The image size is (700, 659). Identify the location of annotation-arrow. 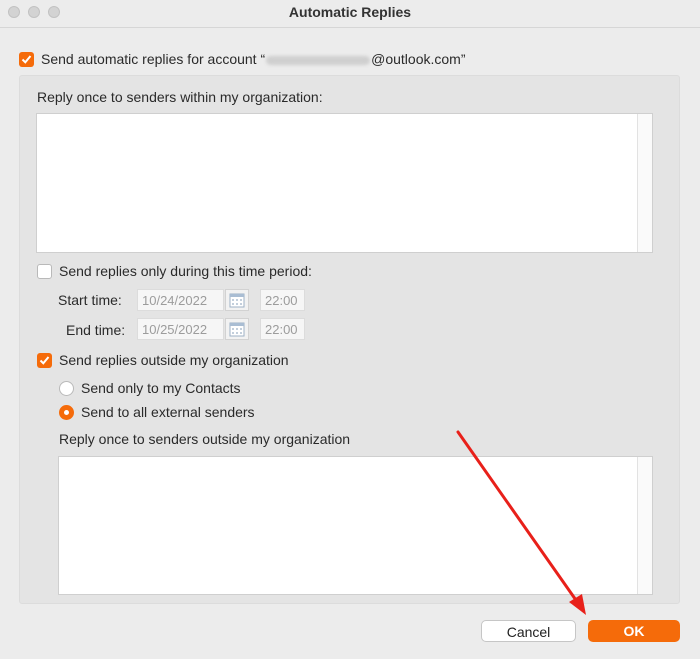
(521, 522).